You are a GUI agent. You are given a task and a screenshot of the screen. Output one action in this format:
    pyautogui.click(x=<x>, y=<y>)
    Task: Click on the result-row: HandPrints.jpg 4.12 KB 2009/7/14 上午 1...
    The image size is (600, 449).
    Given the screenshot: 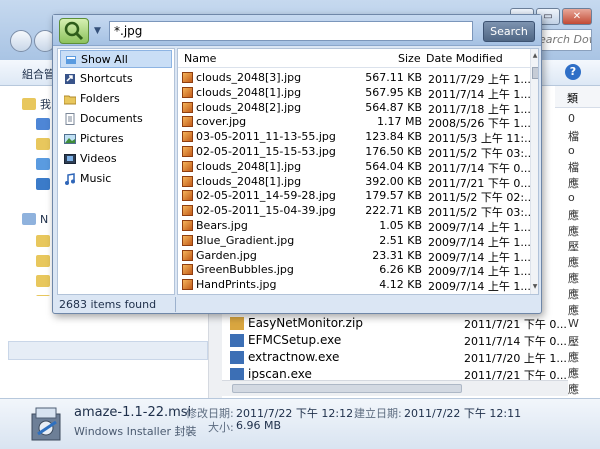 What is the action you would take?
    pyautogui.click(x=354, y=285)
    